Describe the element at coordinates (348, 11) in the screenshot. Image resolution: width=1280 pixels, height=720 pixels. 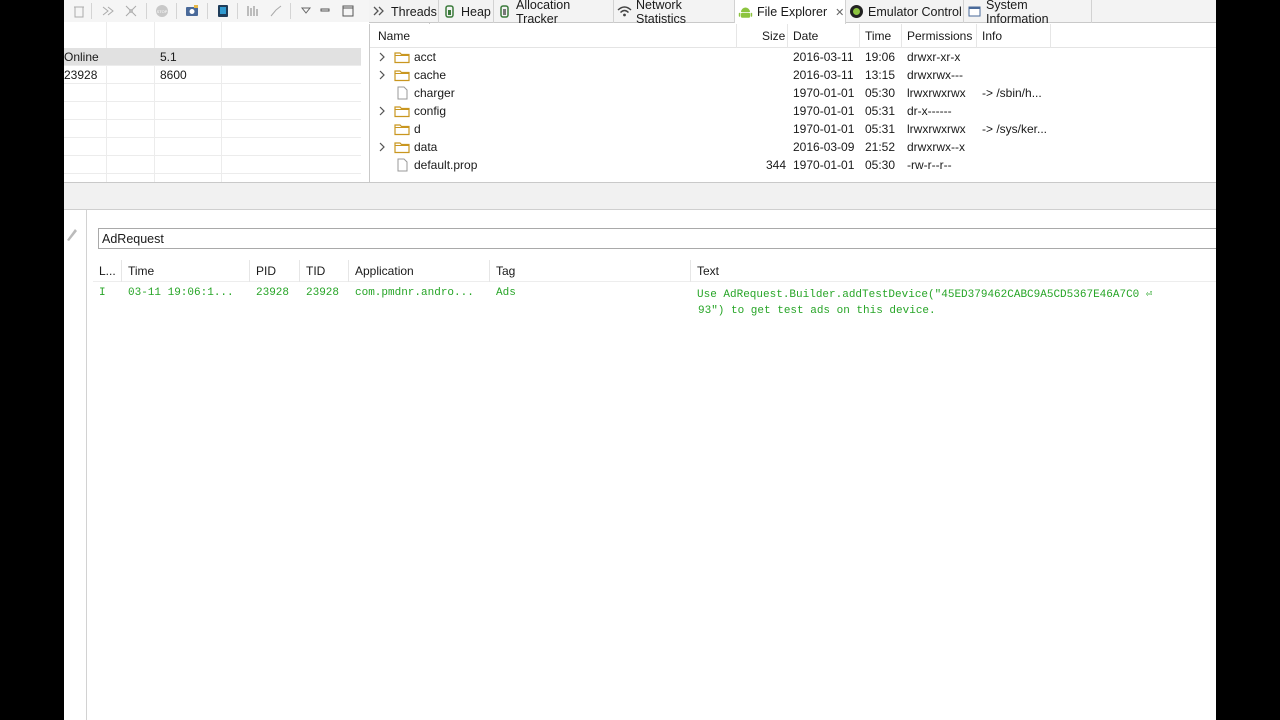
I see `maximize-icon` at that location.